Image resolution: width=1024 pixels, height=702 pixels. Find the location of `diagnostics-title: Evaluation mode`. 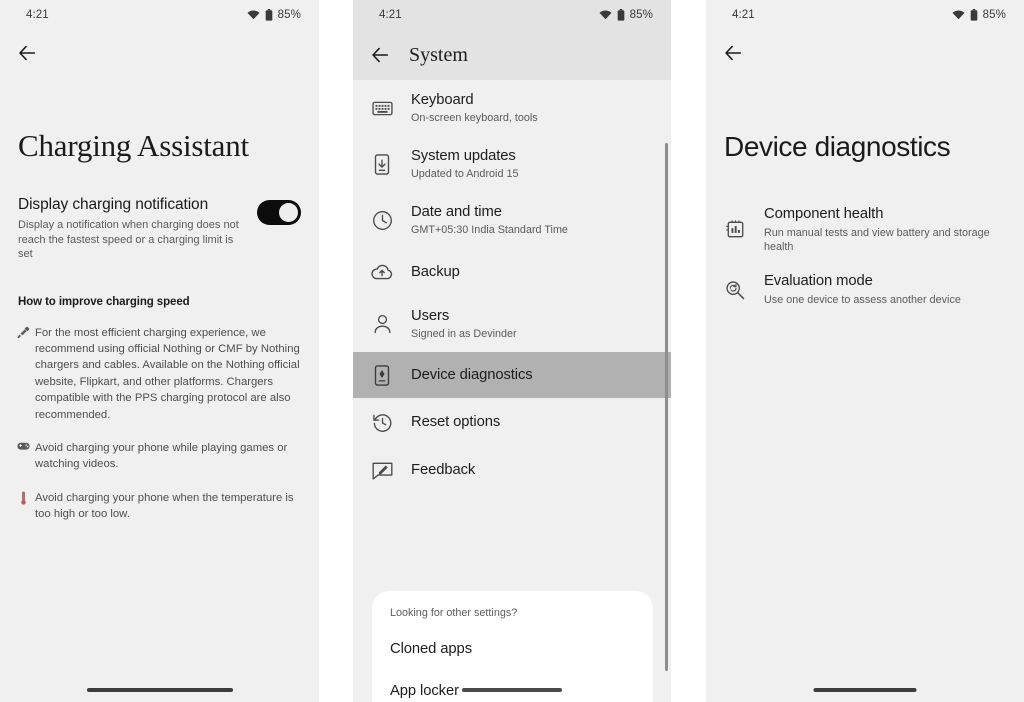

diagnostics-title: Evaluation mode is located at coordinates (818, 281).